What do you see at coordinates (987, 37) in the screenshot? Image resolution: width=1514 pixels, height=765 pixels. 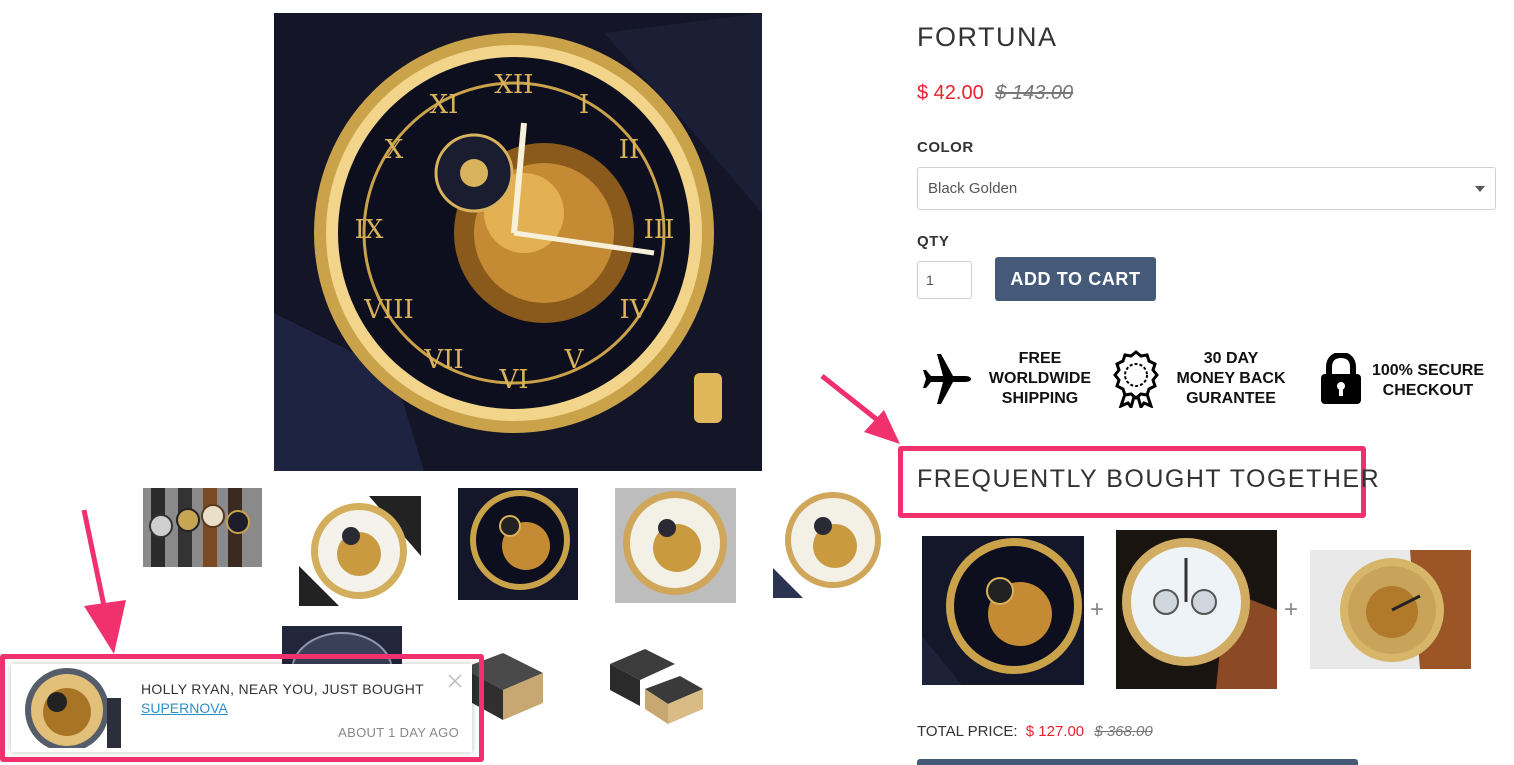 I see `product-title: FORTUNA` at bounding box center [987, 37].